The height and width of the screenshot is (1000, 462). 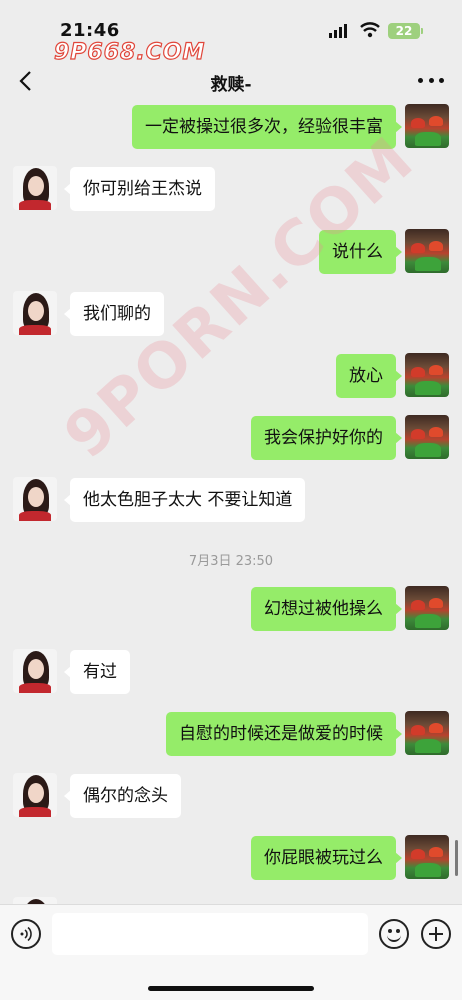 I want to click on message-bubble-received: 有过, so click(x=97, y=672).